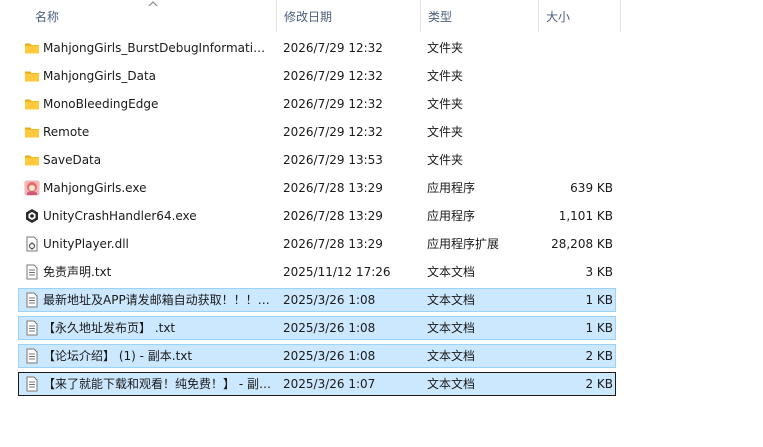  What do you see at coordinates (77, 272) in the screenshot?
I see `file-name: 免责声明.txt` at bounding box center [77, 272].